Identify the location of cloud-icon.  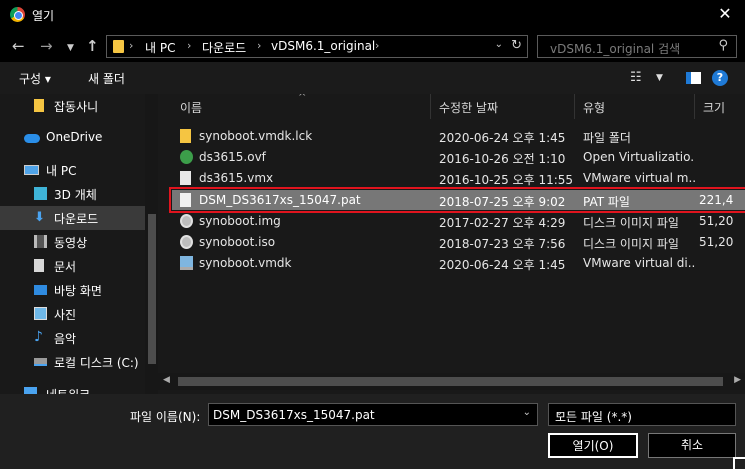
(32, 138).